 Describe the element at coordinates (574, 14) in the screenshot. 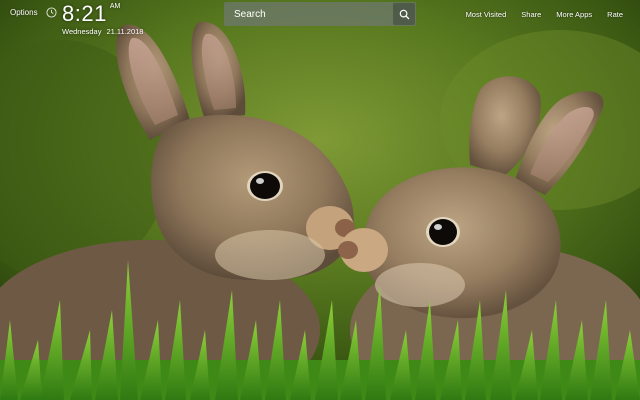

I see `more-apps-link: More Apps` at that location.